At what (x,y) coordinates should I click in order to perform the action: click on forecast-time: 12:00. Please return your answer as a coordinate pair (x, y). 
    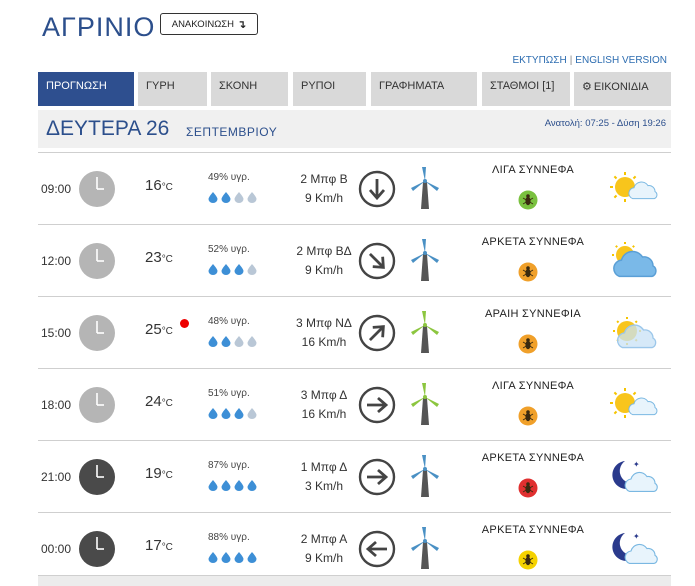
    Looking at the image, I should click on (56, 261).